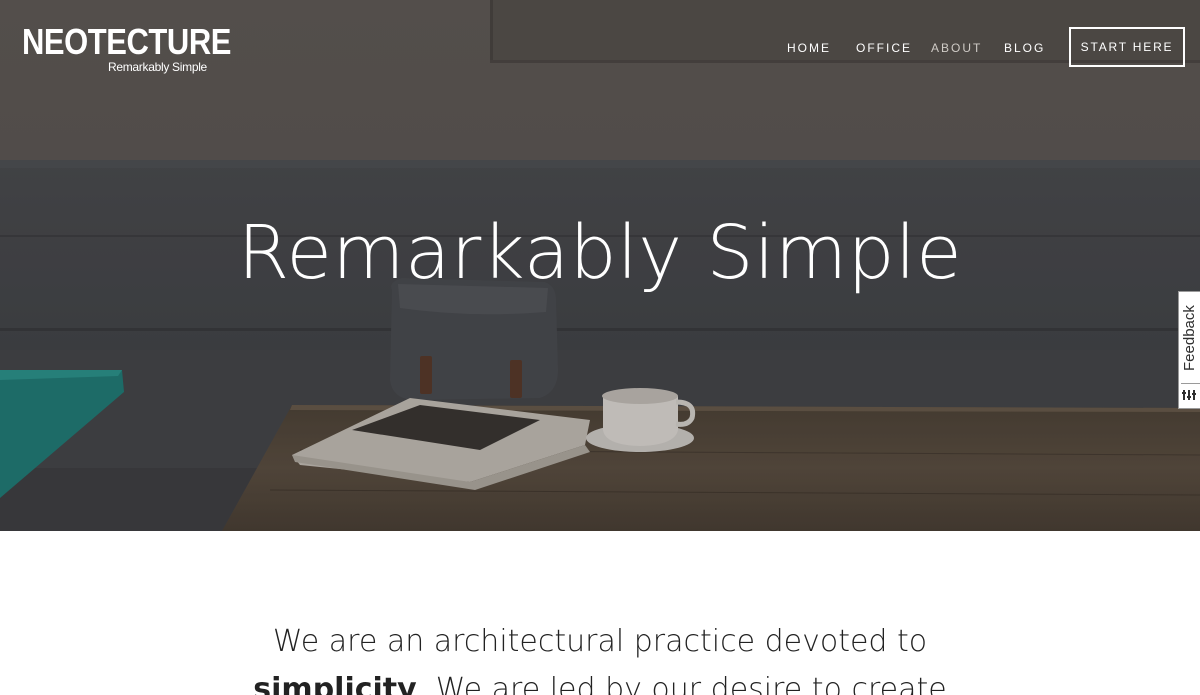 This screenshot has height=695, width=1200. Describe the element at coordinates (335, 683) in the screenshot. I see `intro-emphasis: simplicity` at that location.